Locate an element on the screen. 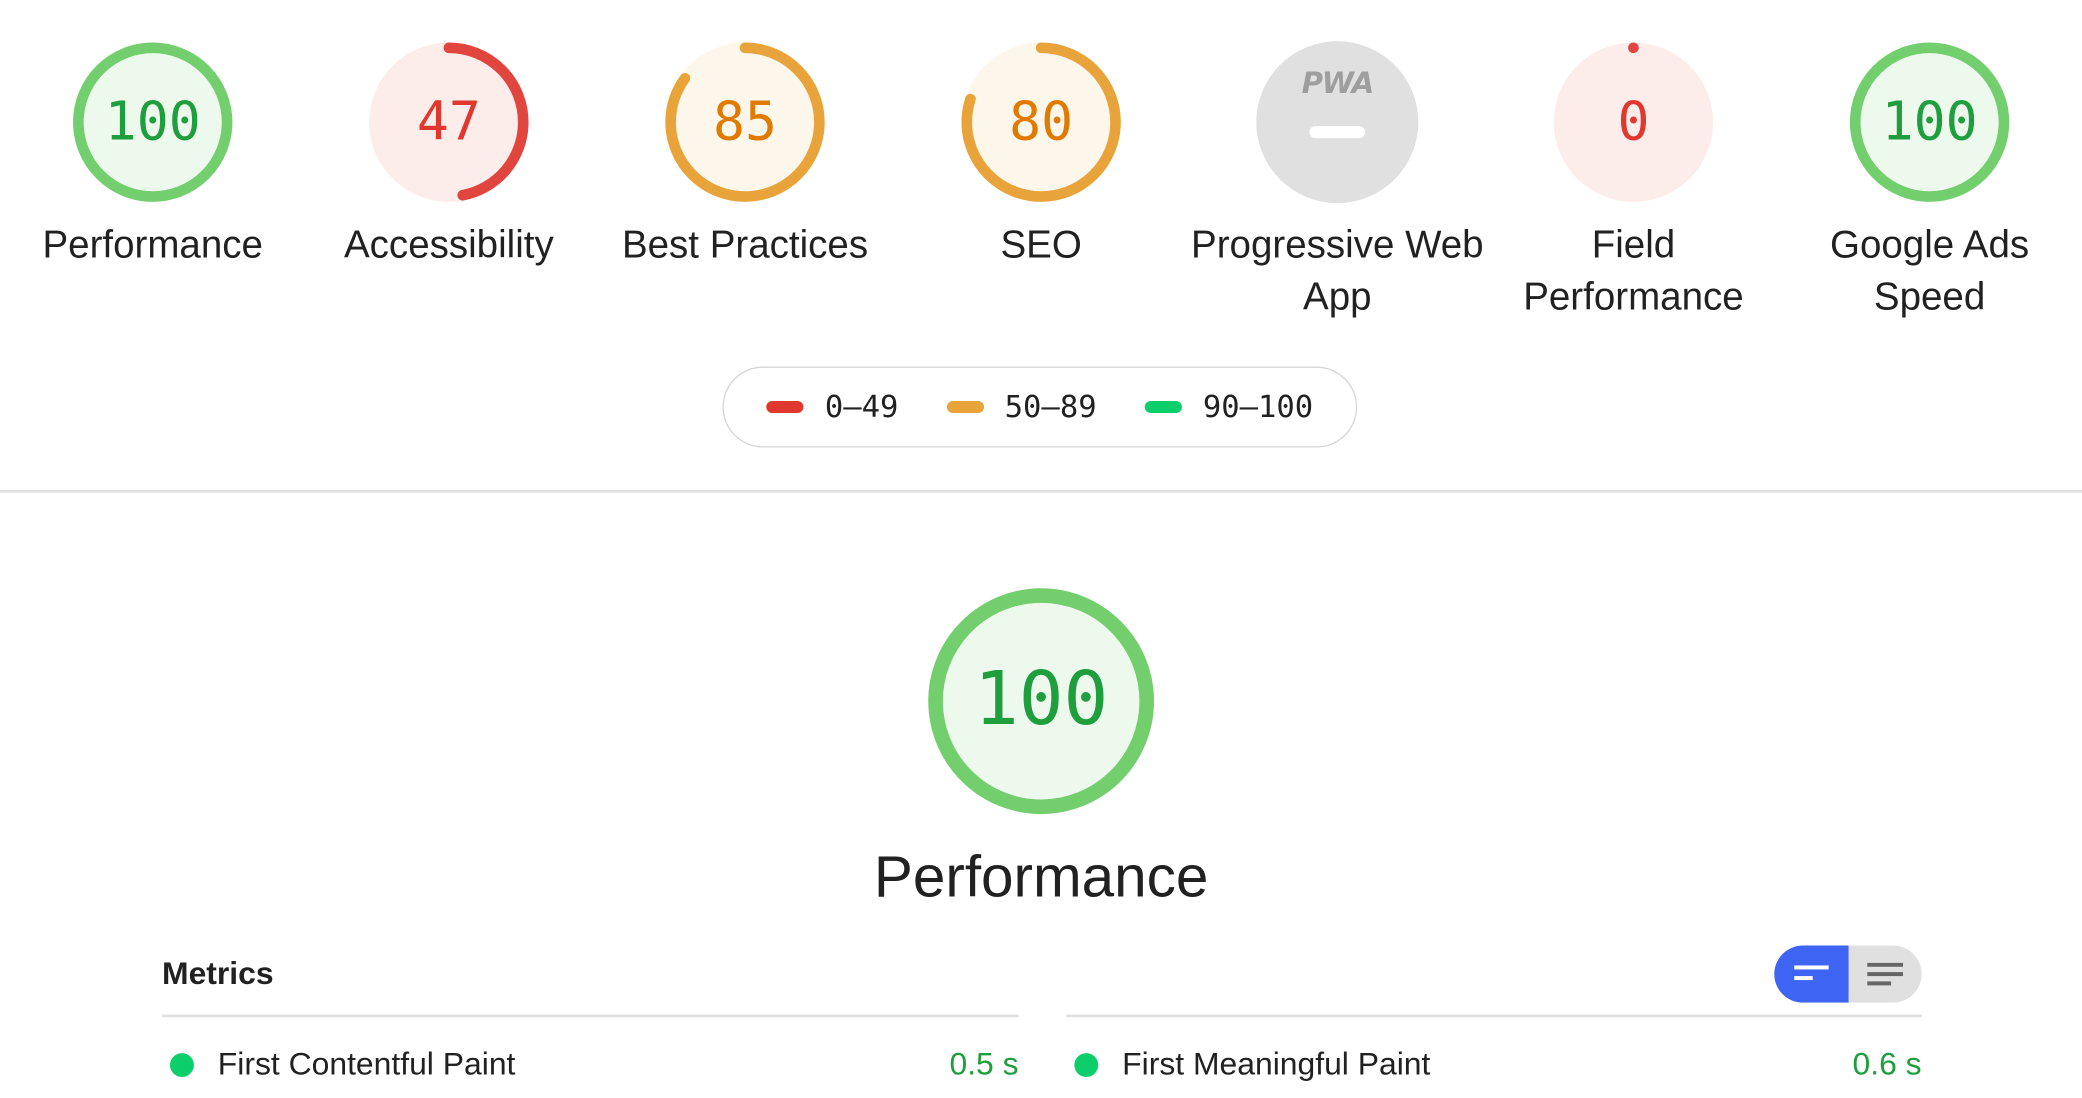 The width and height of the screenshot is (2082, 1098). gauge-label: Accessibility is located at coordinates (448, 245).